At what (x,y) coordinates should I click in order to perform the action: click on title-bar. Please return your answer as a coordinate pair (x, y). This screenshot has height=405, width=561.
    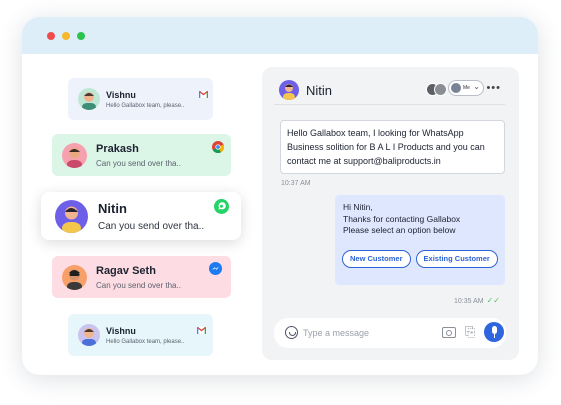
    Looking at the image, I should click on (280, 35).